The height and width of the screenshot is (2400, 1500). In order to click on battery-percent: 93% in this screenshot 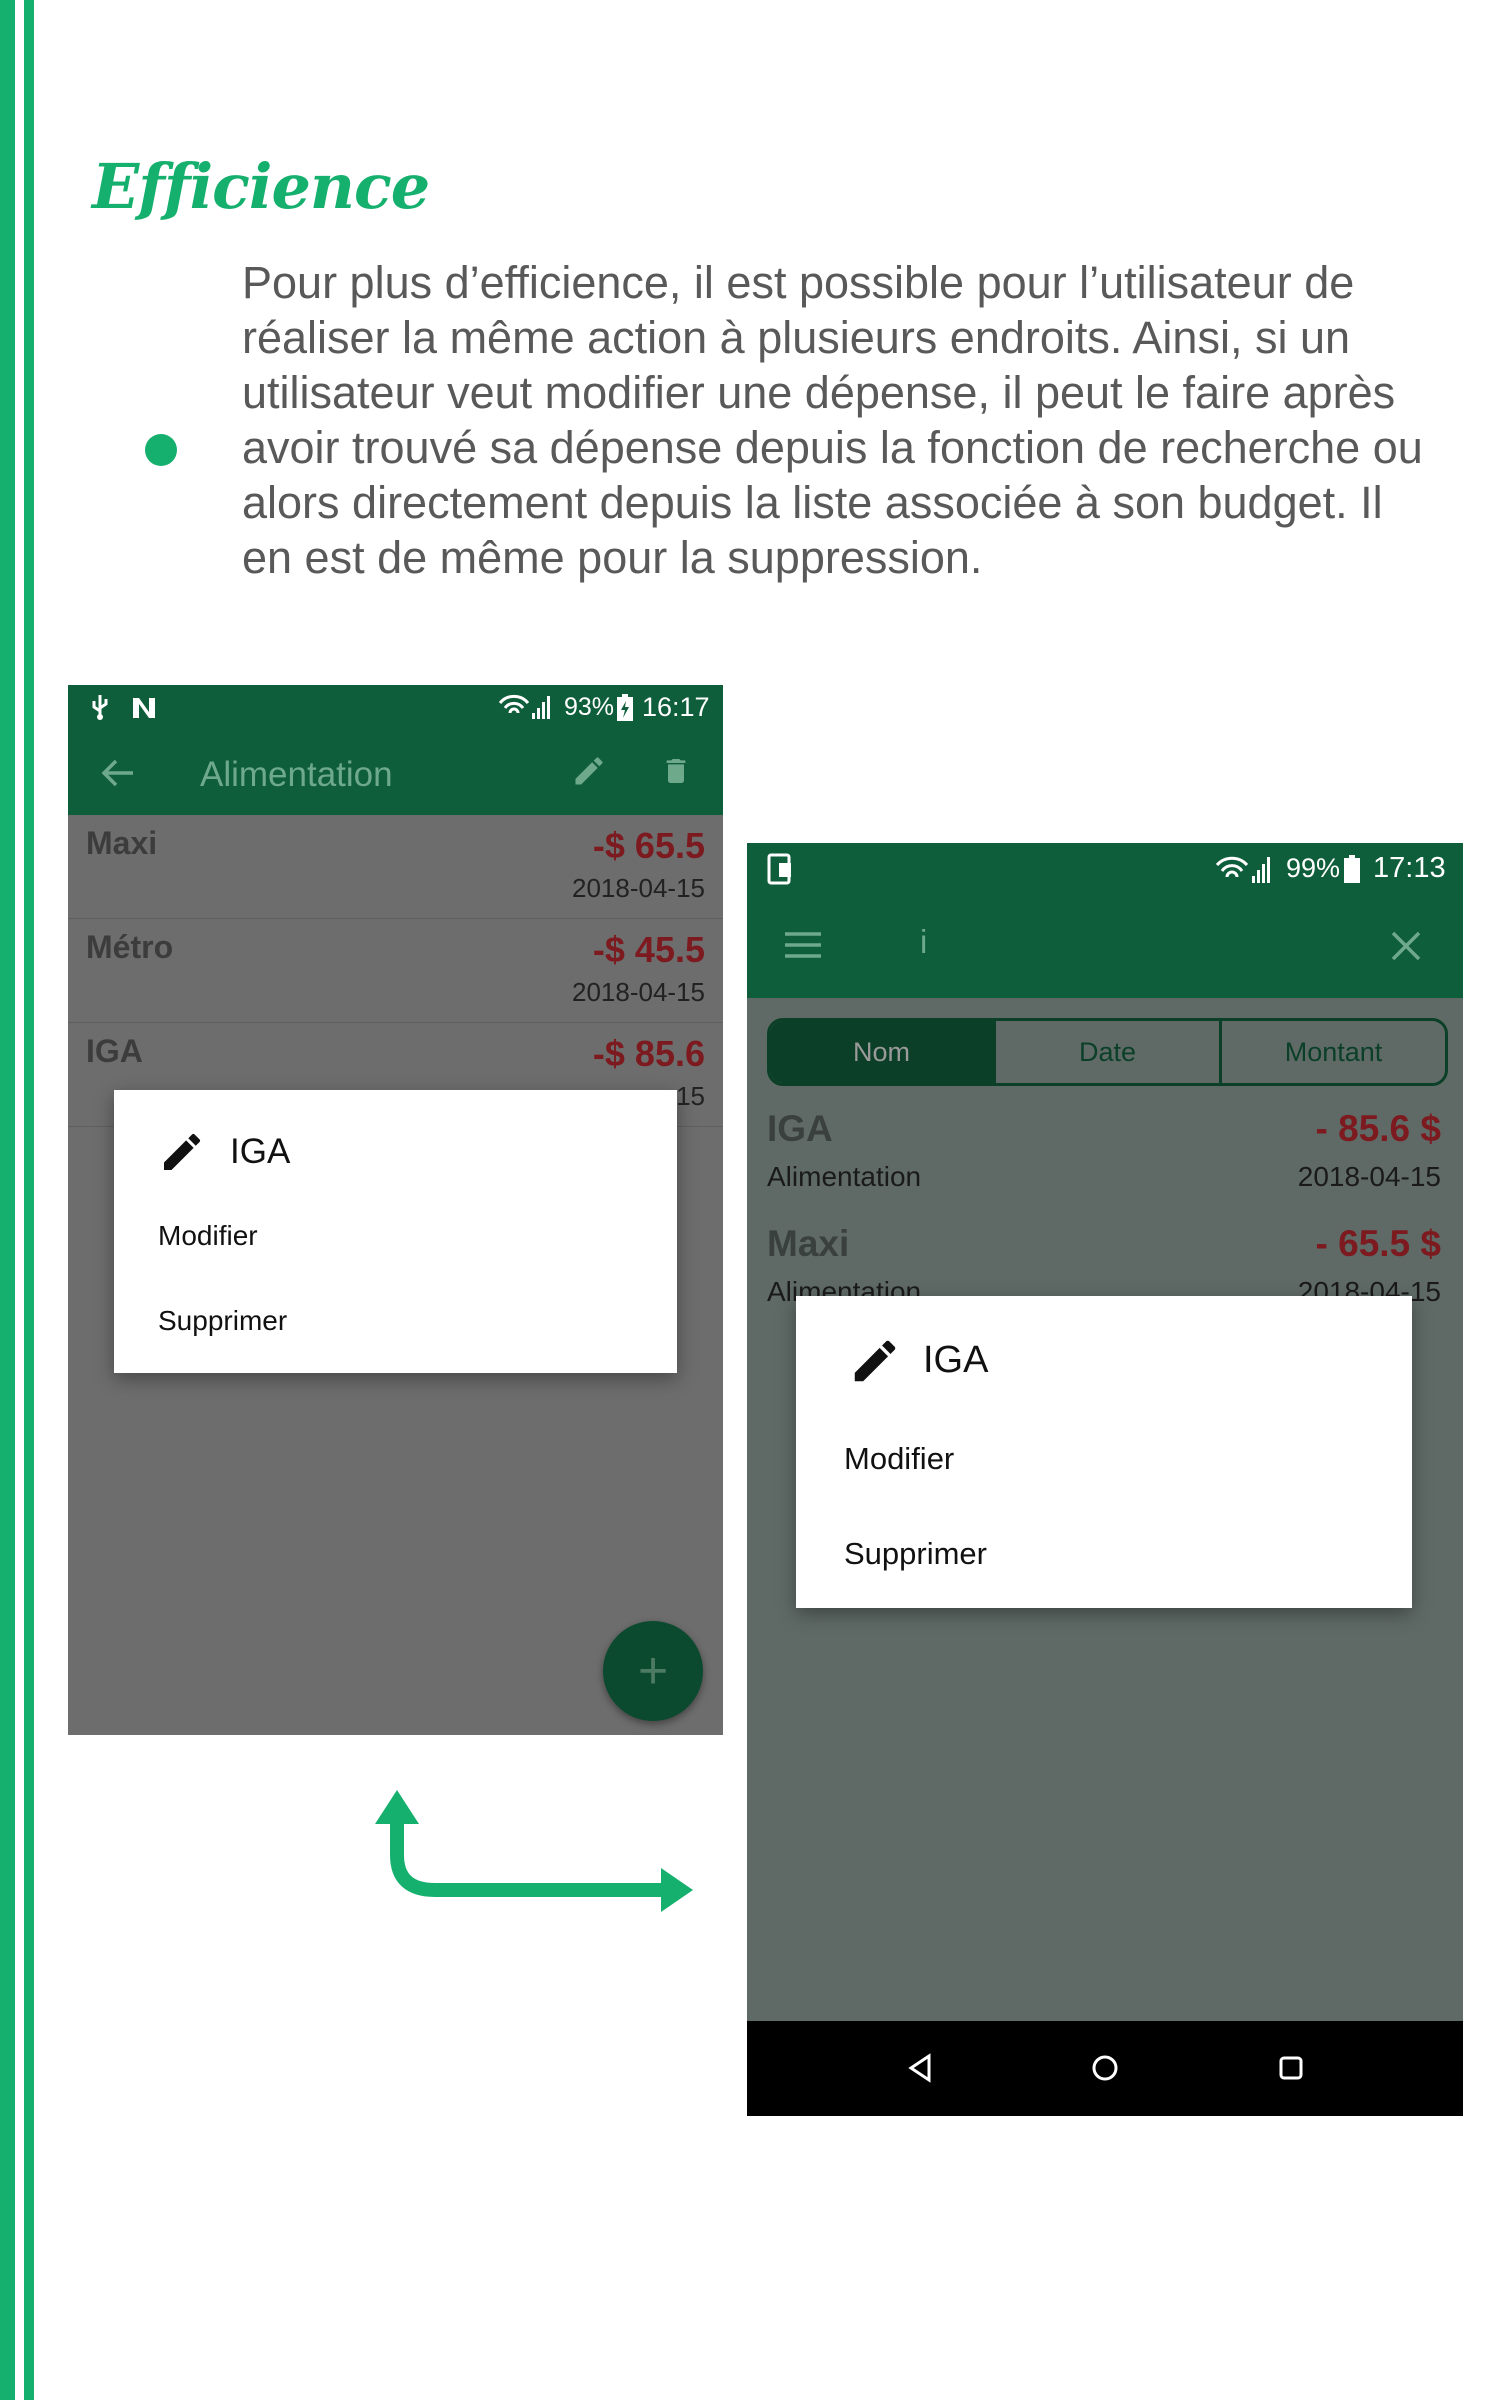, I will do `click(589, 707)`.